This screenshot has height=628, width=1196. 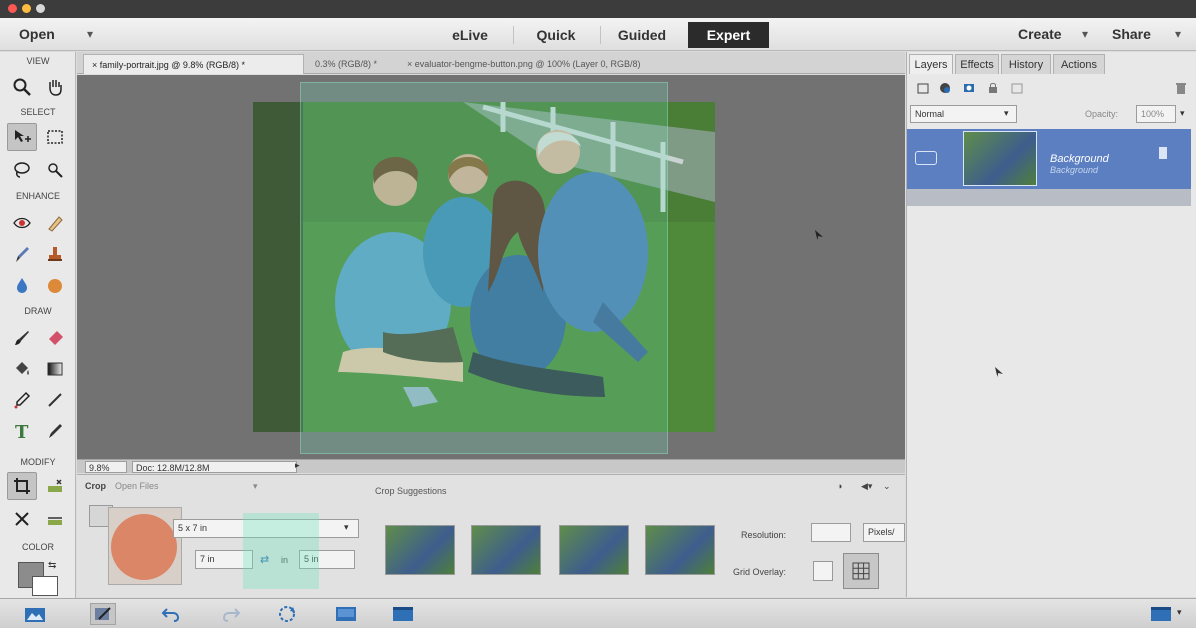 What do you see at coordinates (55, 431) in the screenshot?
I see `color-replace-tool` at bounding box center [55, 431].